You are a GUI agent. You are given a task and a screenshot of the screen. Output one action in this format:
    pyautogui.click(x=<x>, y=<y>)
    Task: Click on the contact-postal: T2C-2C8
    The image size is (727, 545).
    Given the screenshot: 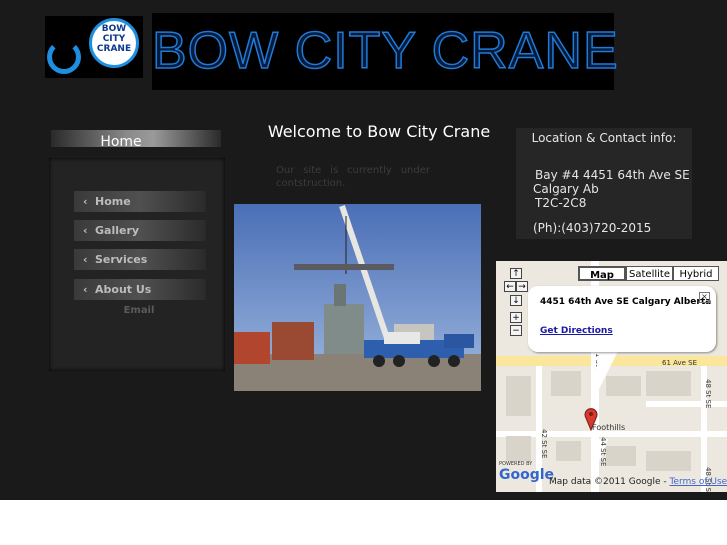 What is the action you would take?
    pyautogui.click(x=561, y=203)
    